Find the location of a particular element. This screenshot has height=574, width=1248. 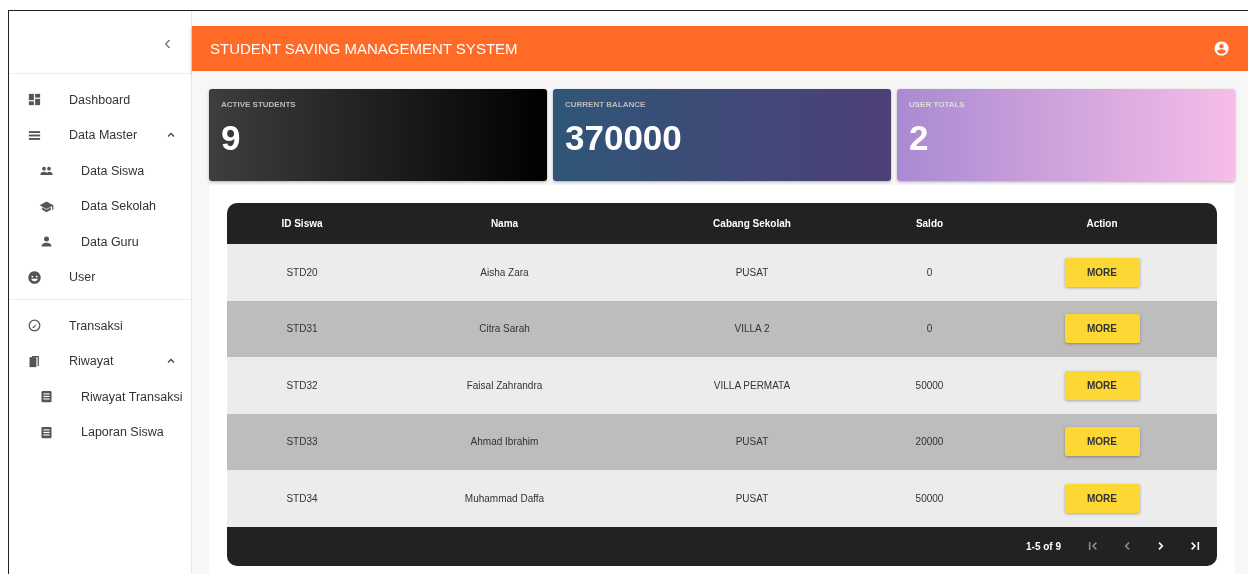

nav-item: Data Master is located at coordinates (100, 135).